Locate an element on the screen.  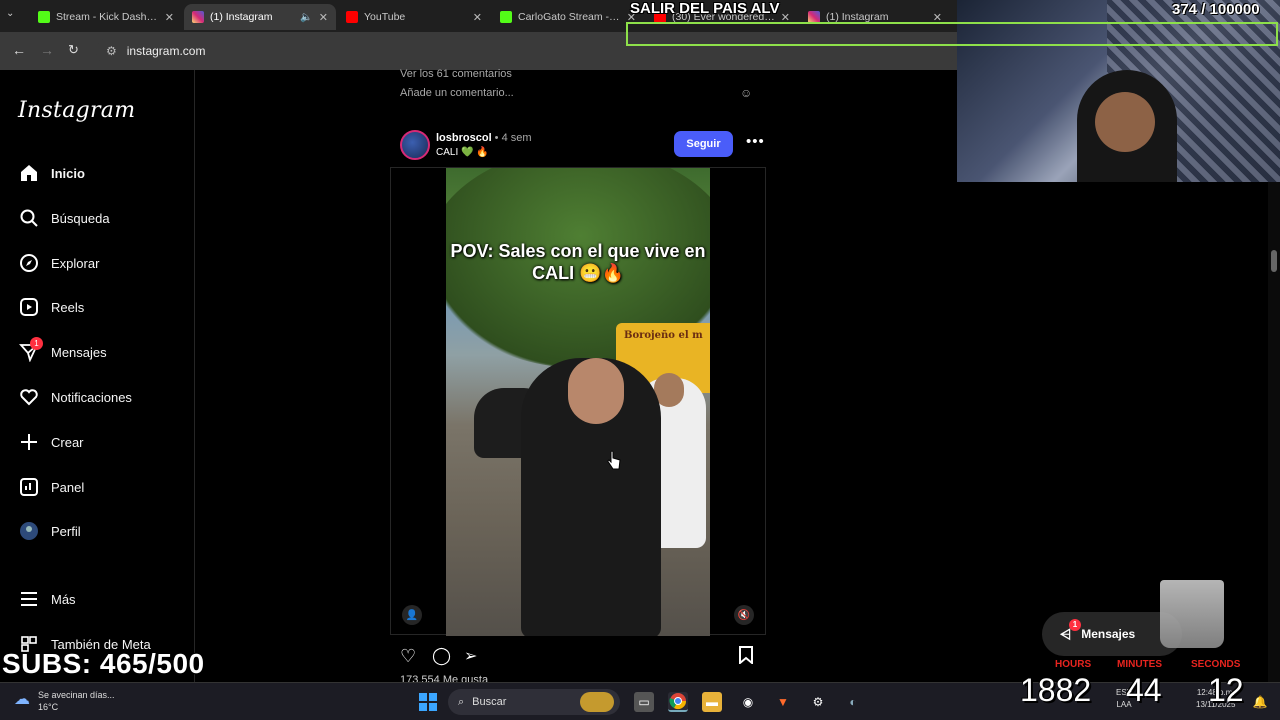
tab-label: Stream - Kick Dashboa is located at coordinates (107, 17).